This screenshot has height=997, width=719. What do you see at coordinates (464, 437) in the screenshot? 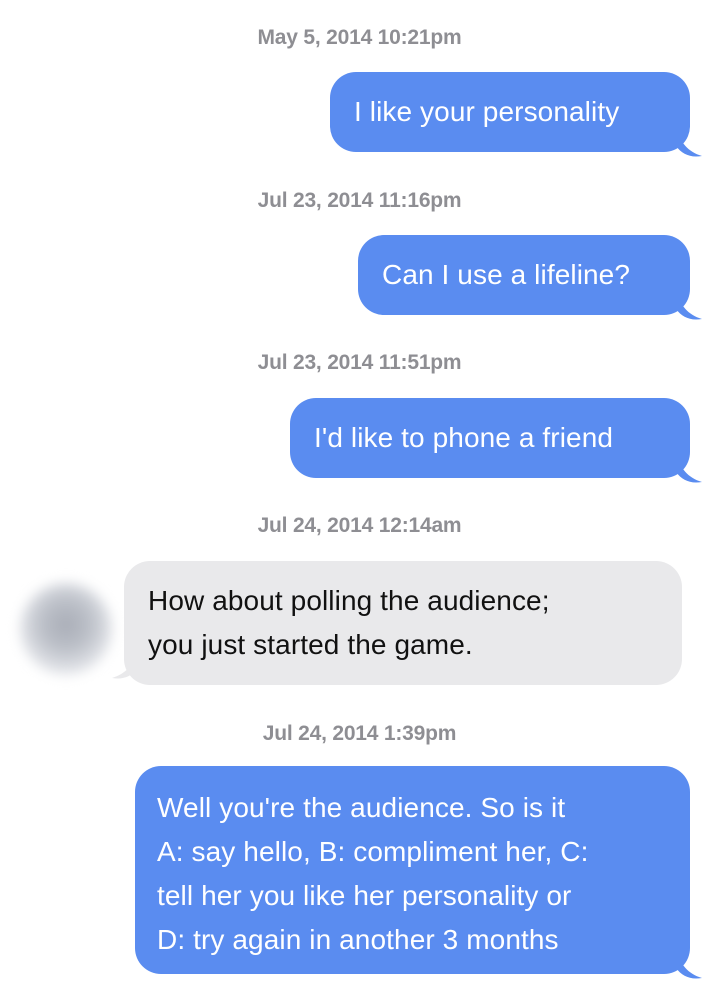
I see `message-text: I'd like to phone a friend` at bounding box center [464, 437].